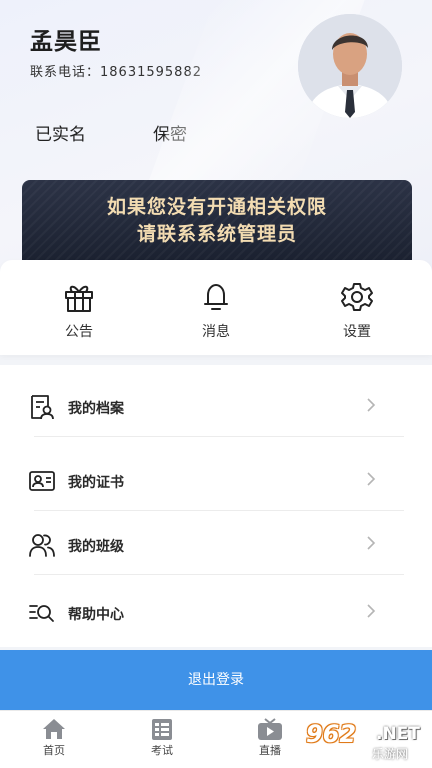 This screenshot has width=432, height=768. I want to click on group-icon, so click(42, 545).